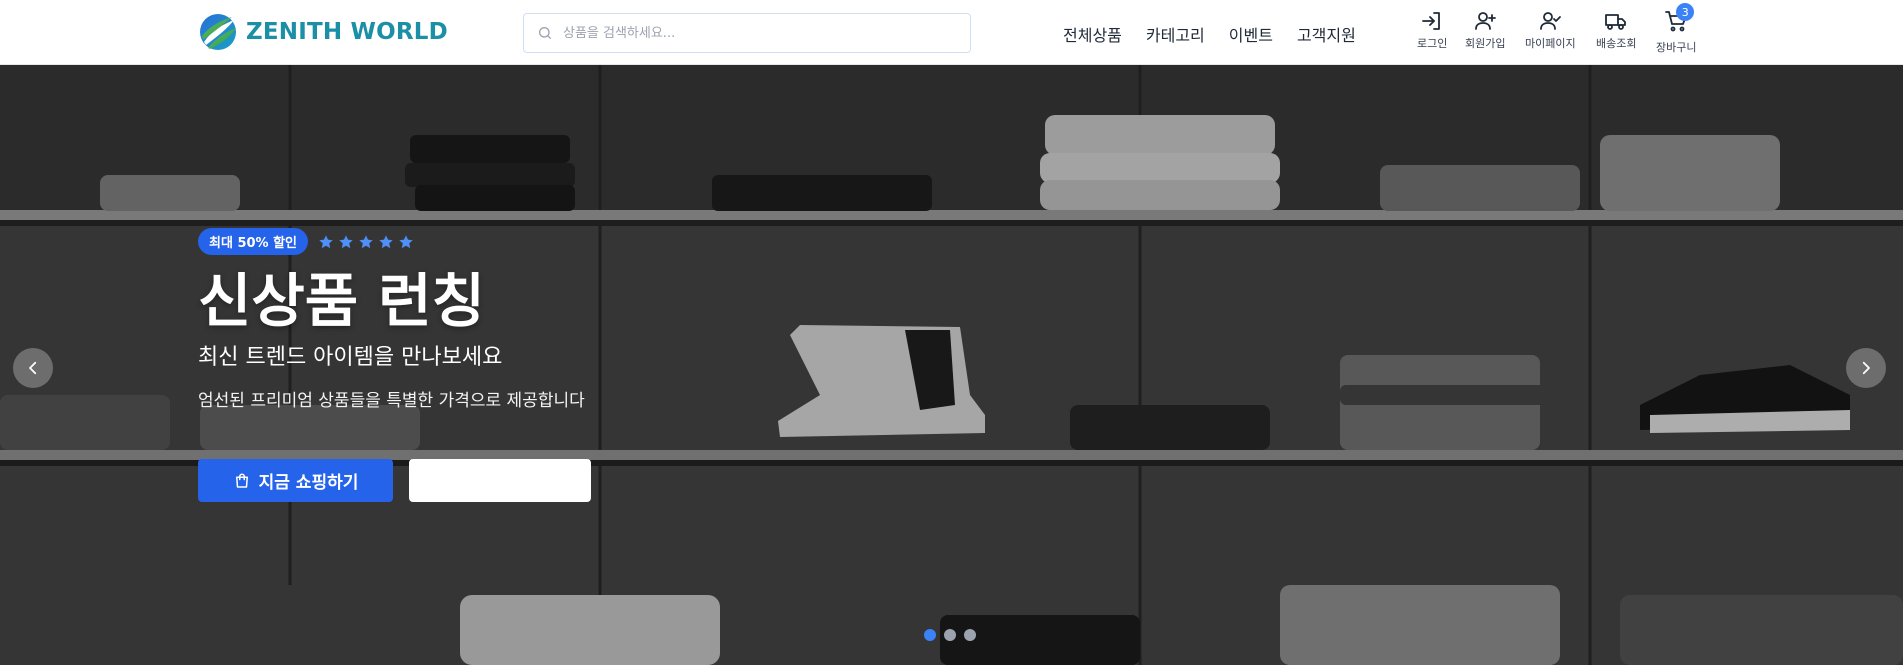 Image resolution: width=1903 pixels, height=665 pixels. What do you see at coordinates (350, 357) in the screenshot?
I see `hero-subtitle: 최신 트렌드 아이템을 만나보세요` at bounding box center [350, 357].